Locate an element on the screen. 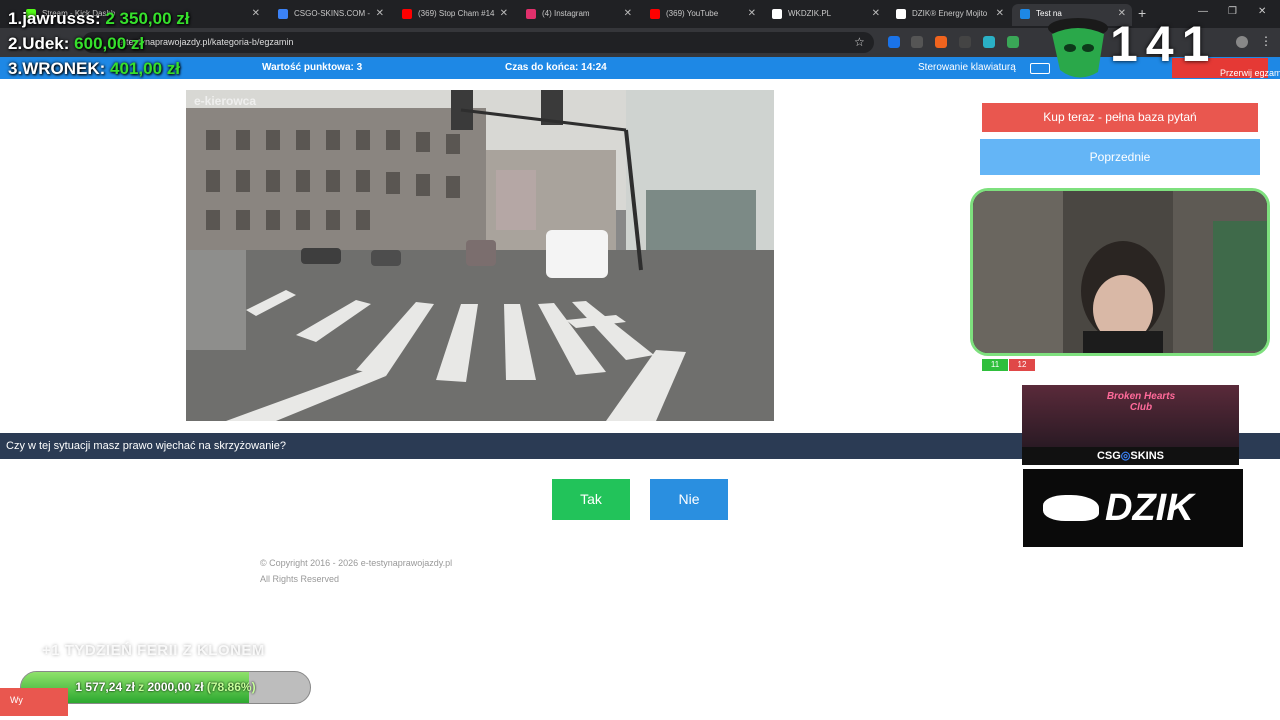 The height and width of the screenshot is (720, 1280). webcam-overlay is located at coordinates (1120, 272).